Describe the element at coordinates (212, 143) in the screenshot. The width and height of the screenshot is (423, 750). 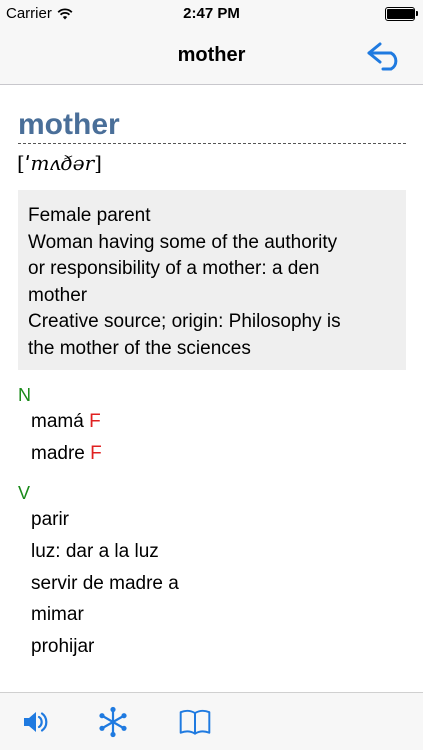
I see `headword-divider` at that location.